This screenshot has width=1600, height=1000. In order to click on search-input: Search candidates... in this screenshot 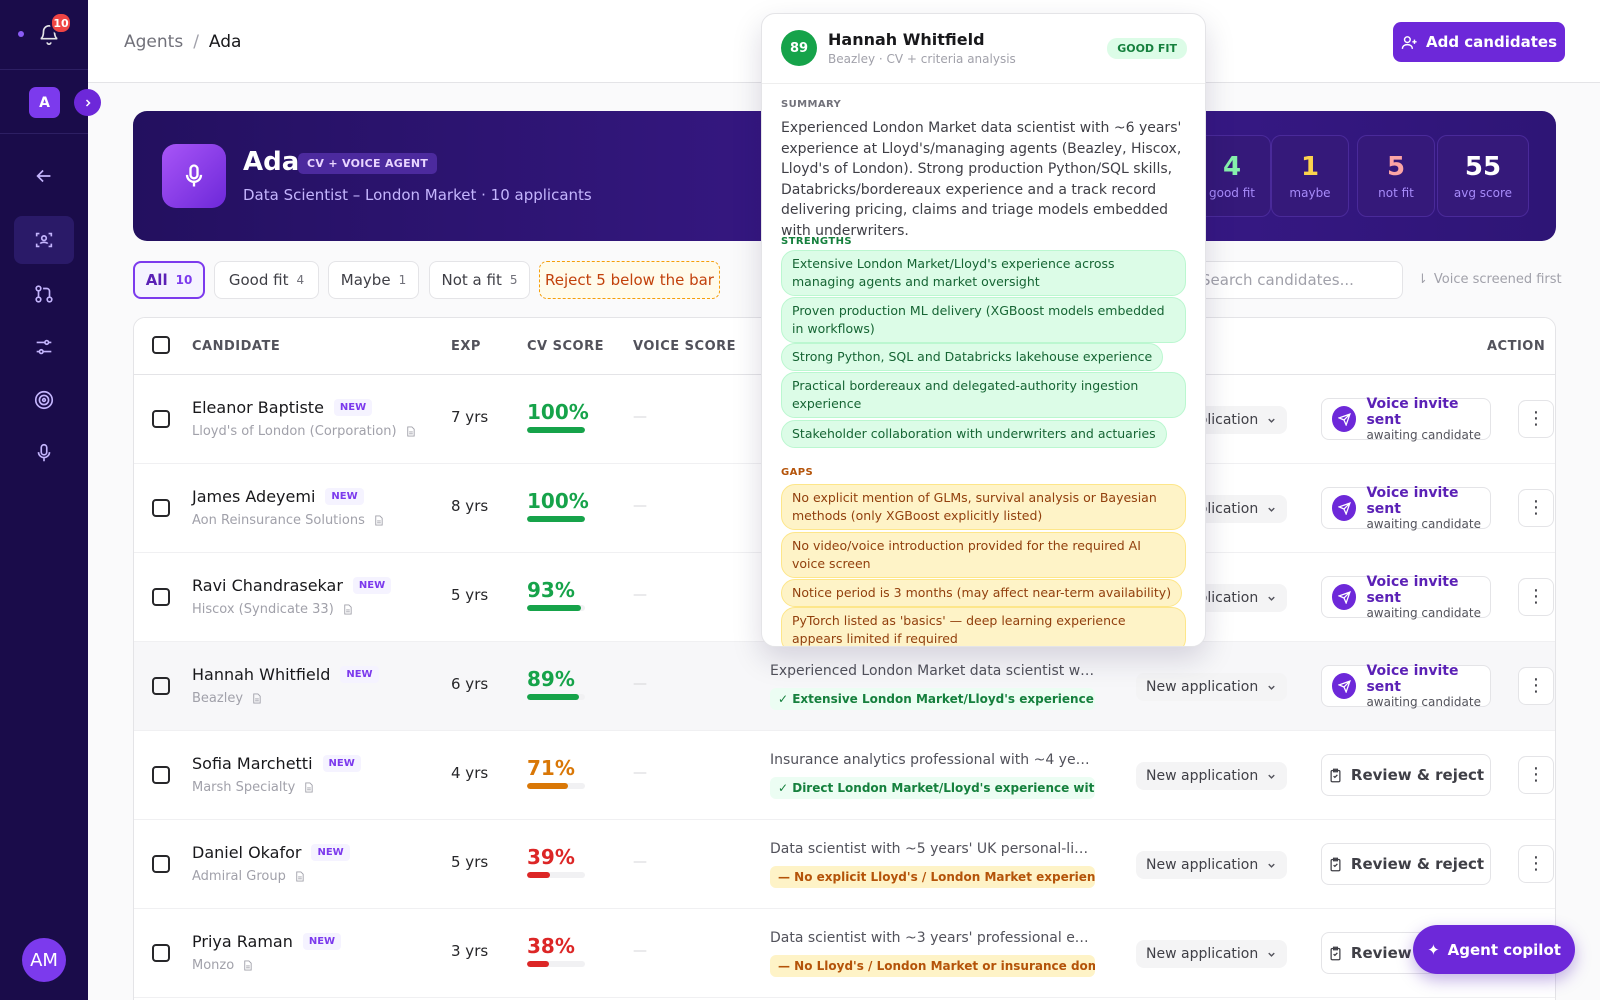, I will do `click(1296, 280)`.